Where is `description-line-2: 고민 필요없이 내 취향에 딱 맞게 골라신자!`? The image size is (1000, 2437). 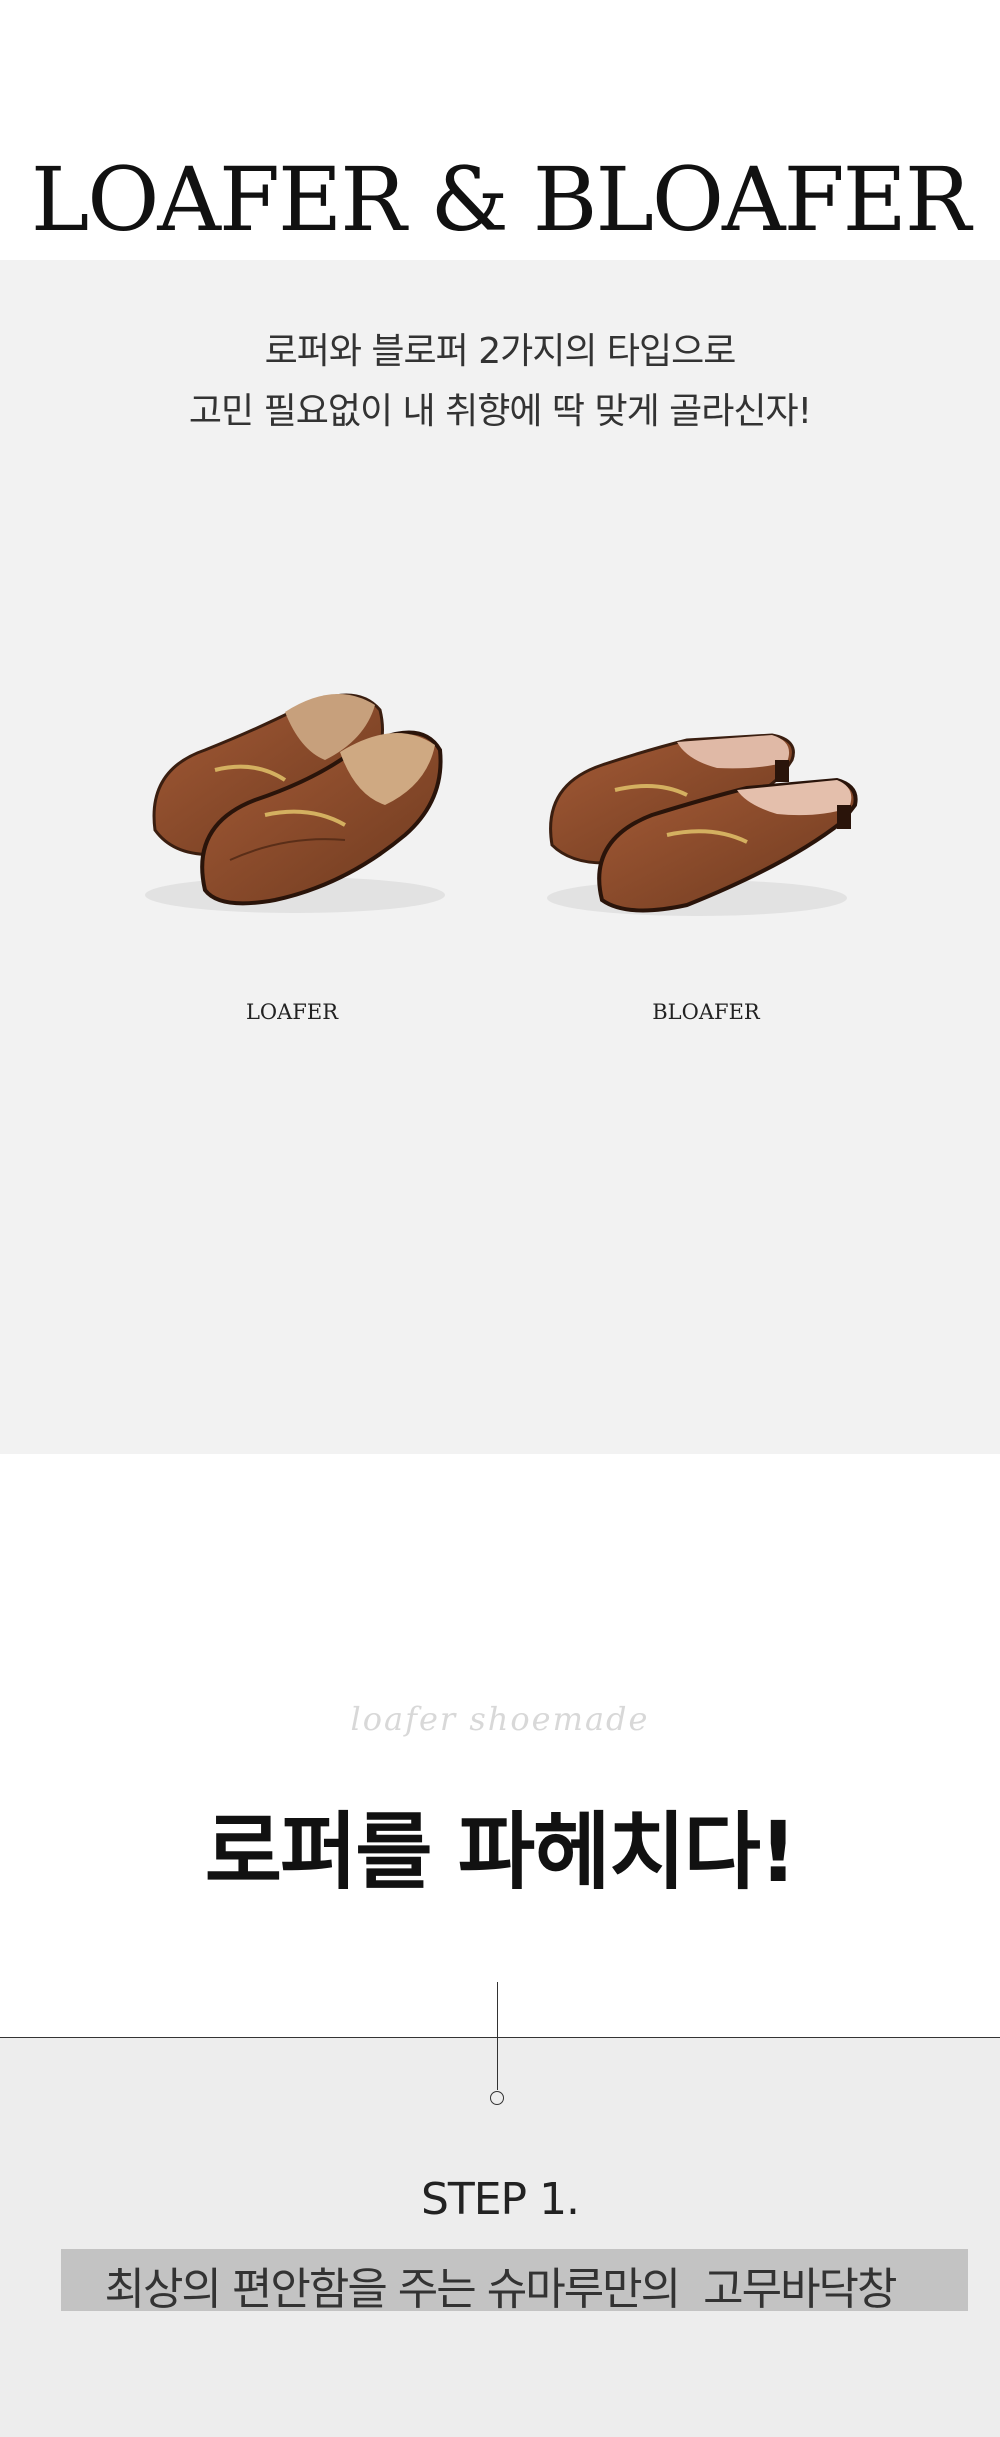
description-line-2: 고민 필요없이 내 취향에 딱 맞게 골라신자! is located at coordinates (500, 411).